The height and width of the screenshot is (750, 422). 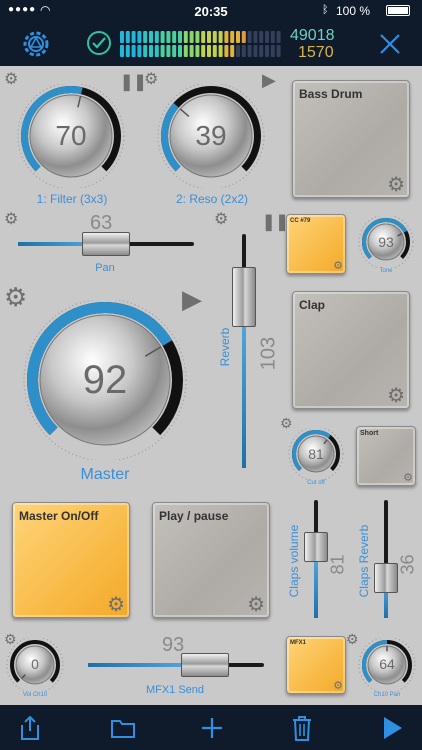 What do you see at coordinates (212, 199) in the screenshot?
I see `knob-label: 2: Reso (2x2)` at bounding box center [212, 199].